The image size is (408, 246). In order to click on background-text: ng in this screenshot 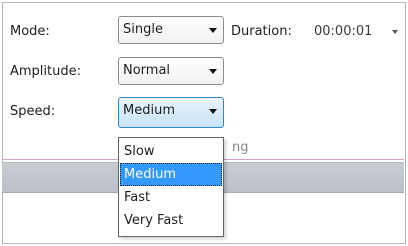, I will do `click(240, 147)`.